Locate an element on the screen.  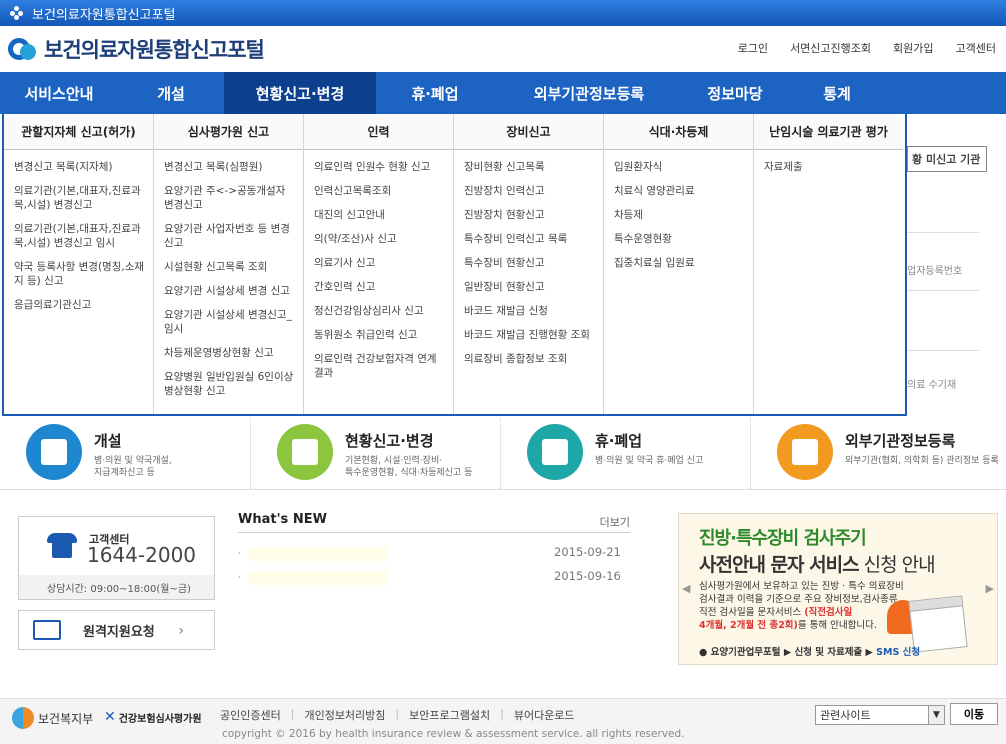
menu-item: 동위원소 취급인력 신고 is located at coordinates (379, 335).